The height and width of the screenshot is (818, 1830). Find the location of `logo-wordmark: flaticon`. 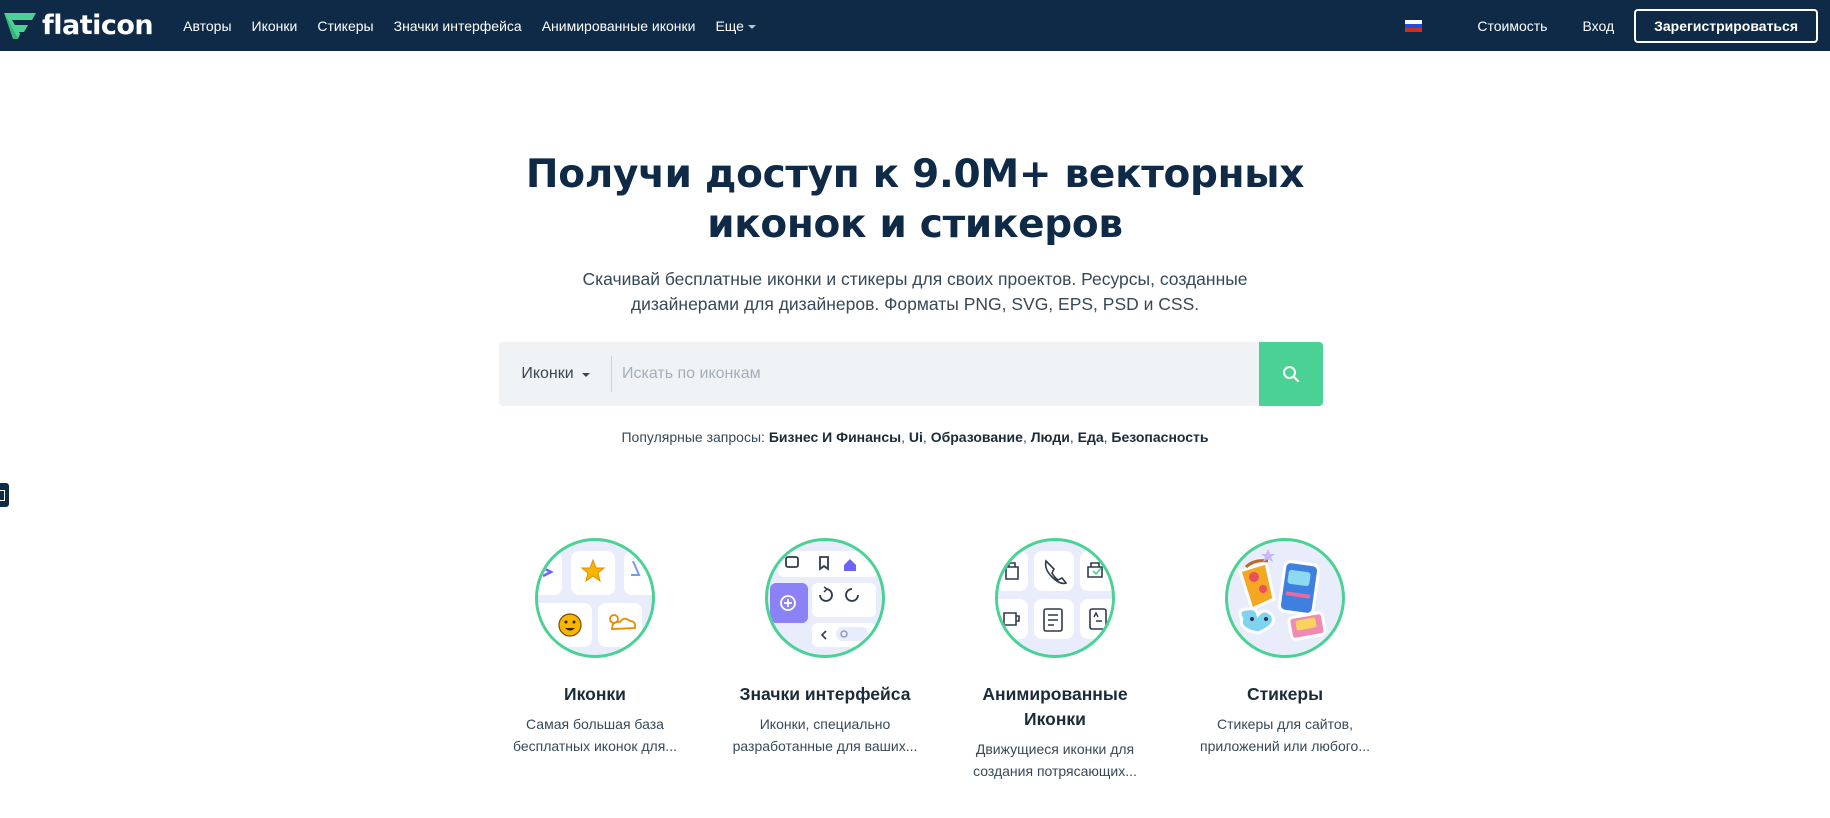

logo-wordmark: flaticon is located at coordinates (98, 25).